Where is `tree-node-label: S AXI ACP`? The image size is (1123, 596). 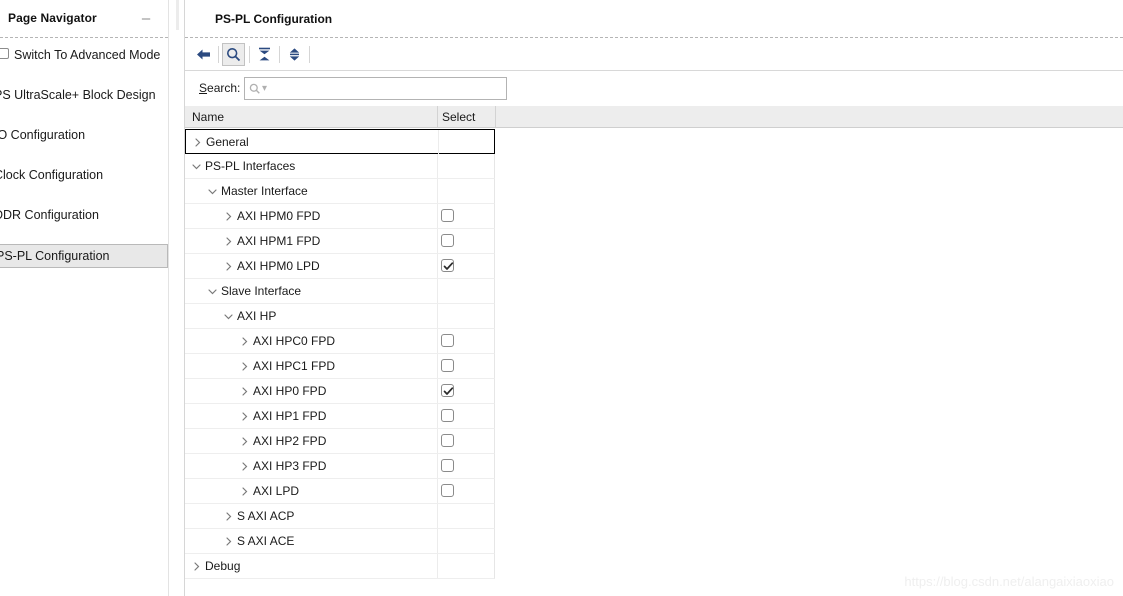
tree-node-label: S AXI ACP is located at coordinates (266, 516).